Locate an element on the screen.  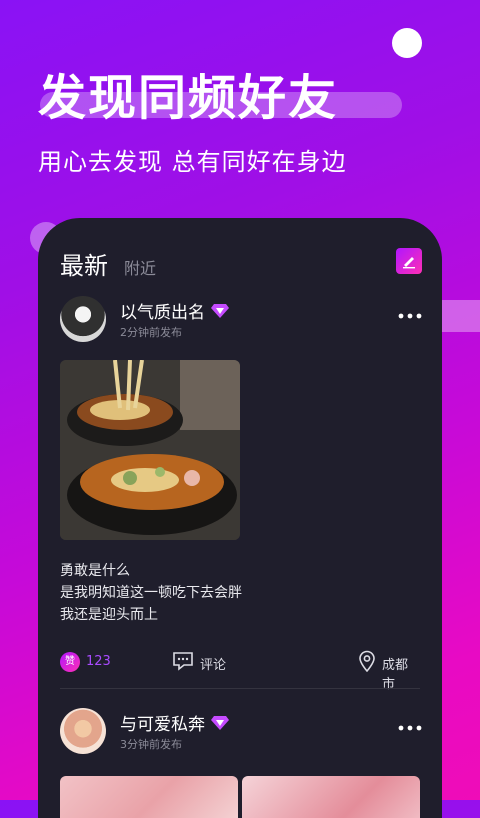
banner-subline: 用心去发现 总有同好在身边 is located at coordinates (192, 162).